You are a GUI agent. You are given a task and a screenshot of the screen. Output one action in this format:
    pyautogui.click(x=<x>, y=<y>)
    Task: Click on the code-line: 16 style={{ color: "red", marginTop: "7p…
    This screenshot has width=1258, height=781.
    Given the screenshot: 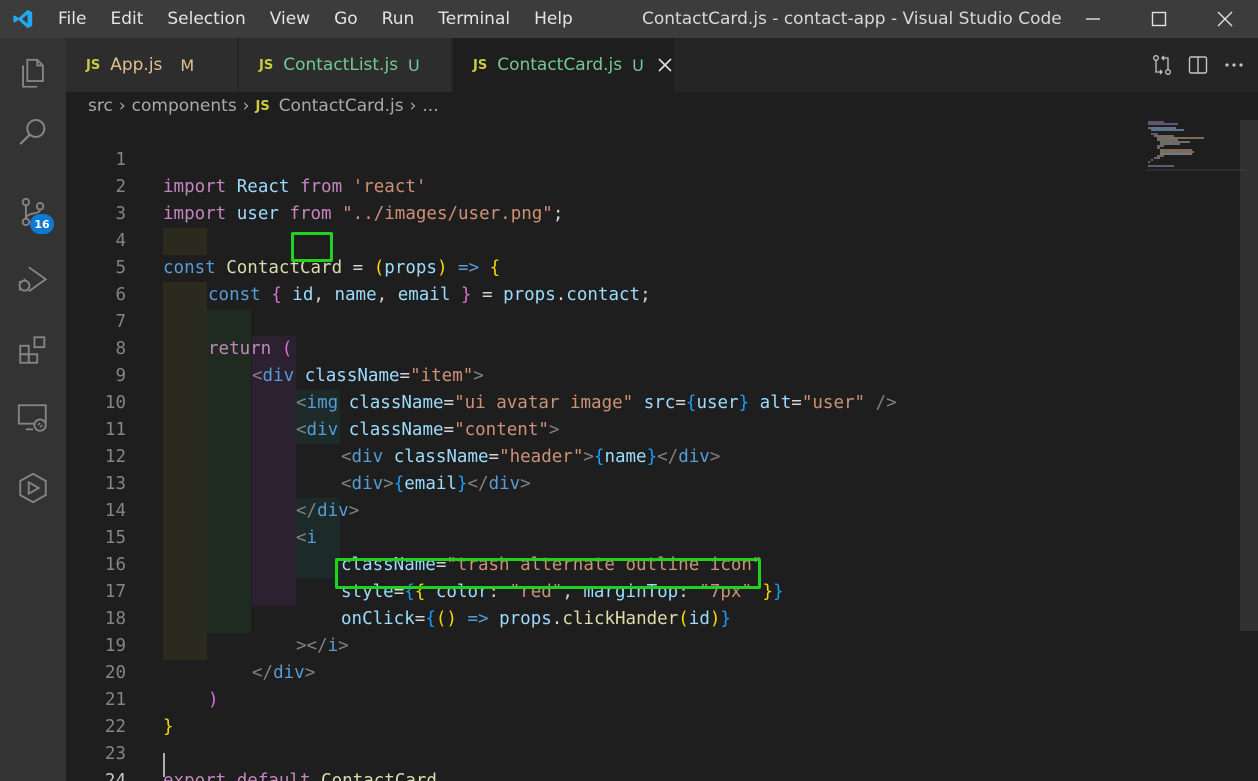 What is the action you would take?
    pyautogui.click(x=651, y=563)
    